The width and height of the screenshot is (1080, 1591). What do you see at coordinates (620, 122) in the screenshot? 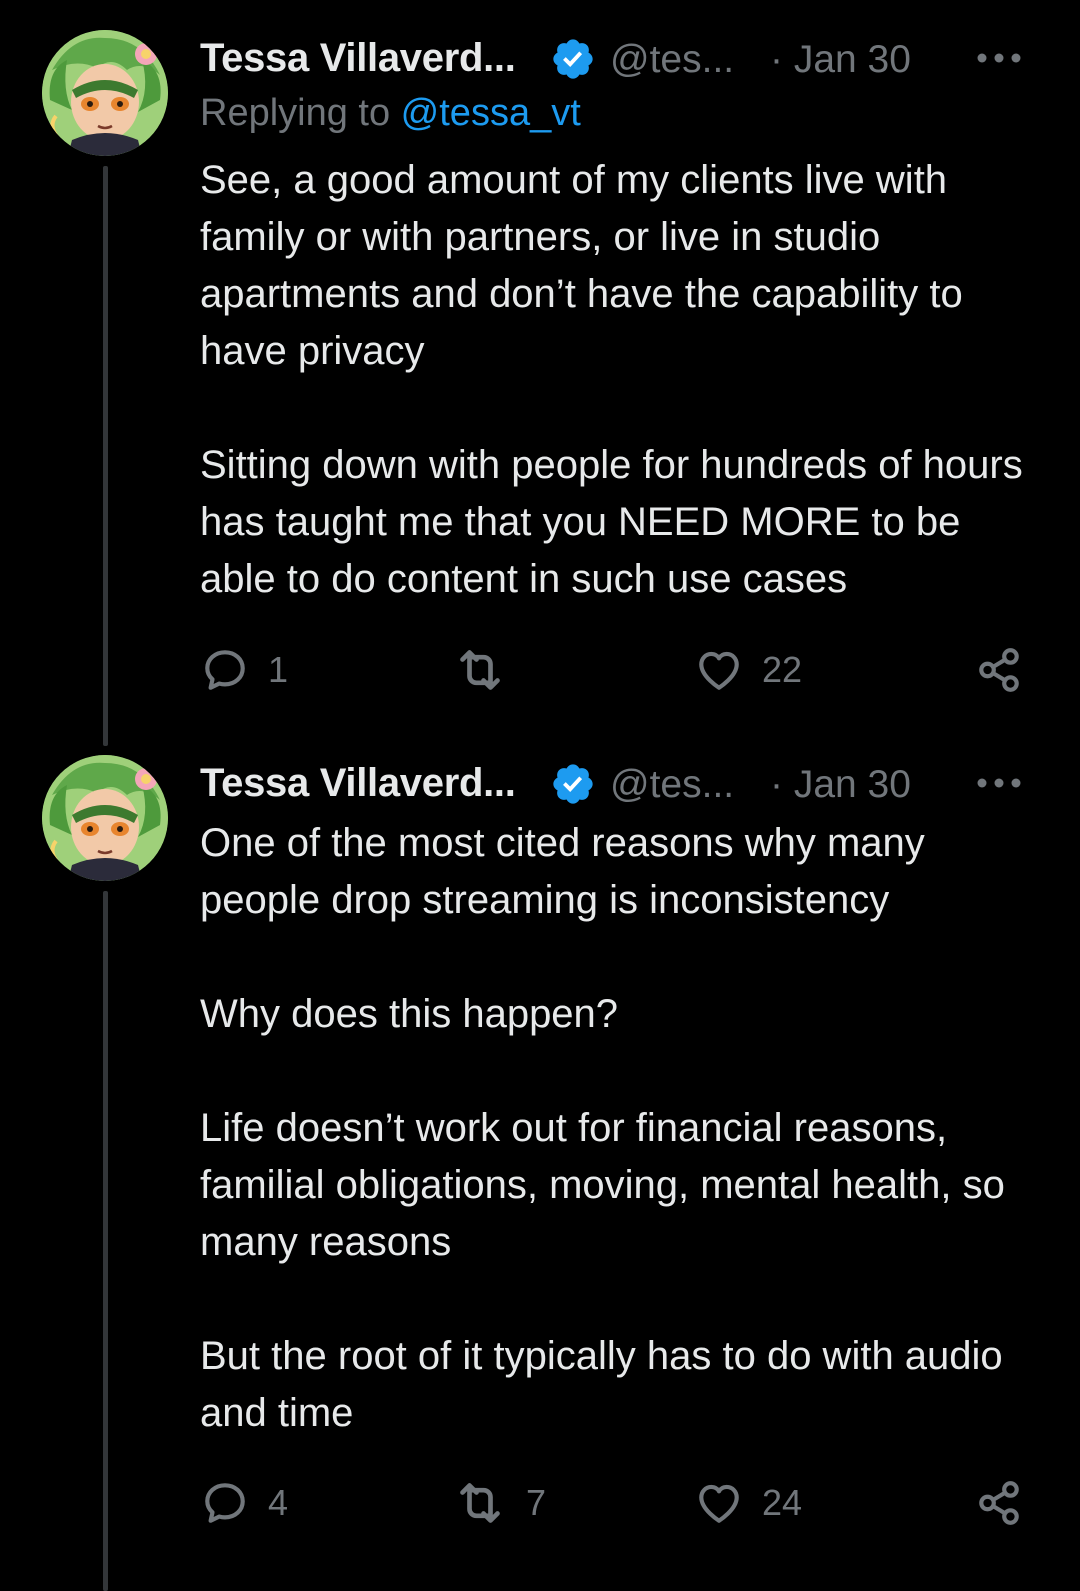
I see `replying-to: Replying to @tessa_vt` at bounding box center [620, 122].